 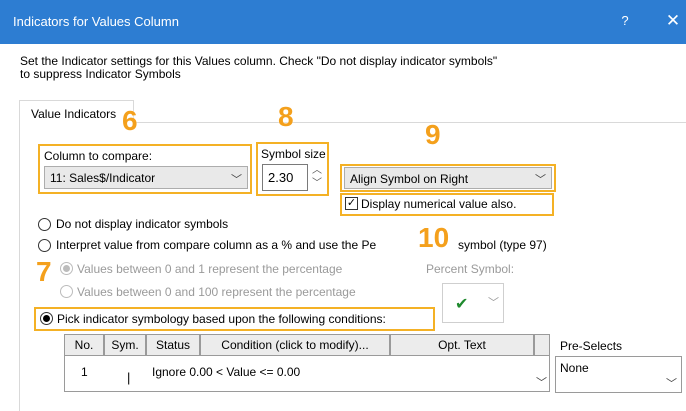 What do you see at coordinates (618, 374) in the screenshot?
I see `preselects-dropdown: None ﹀` at bounding box center [618, 374].